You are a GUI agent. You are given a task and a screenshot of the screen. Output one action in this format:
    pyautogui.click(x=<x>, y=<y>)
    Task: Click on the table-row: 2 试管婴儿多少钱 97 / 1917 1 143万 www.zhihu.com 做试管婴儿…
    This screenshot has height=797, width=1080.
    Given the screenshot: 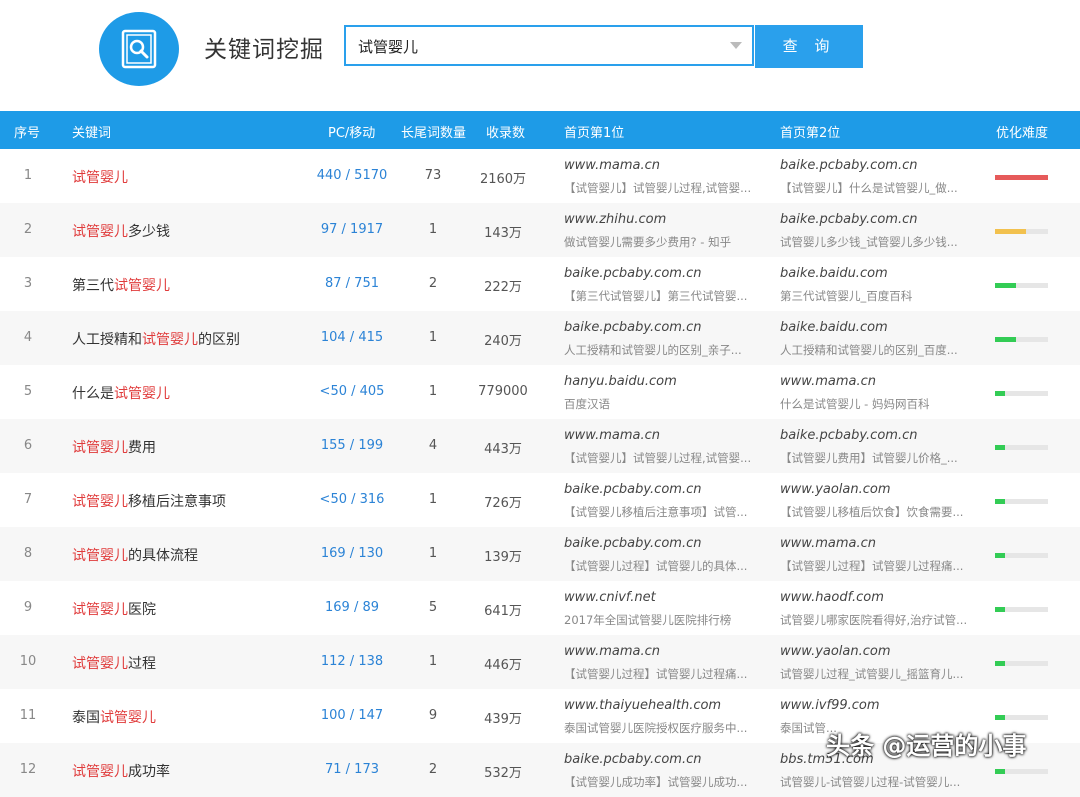 What is the action you would take?
    pyautogui.click(x=540, y=230)
    